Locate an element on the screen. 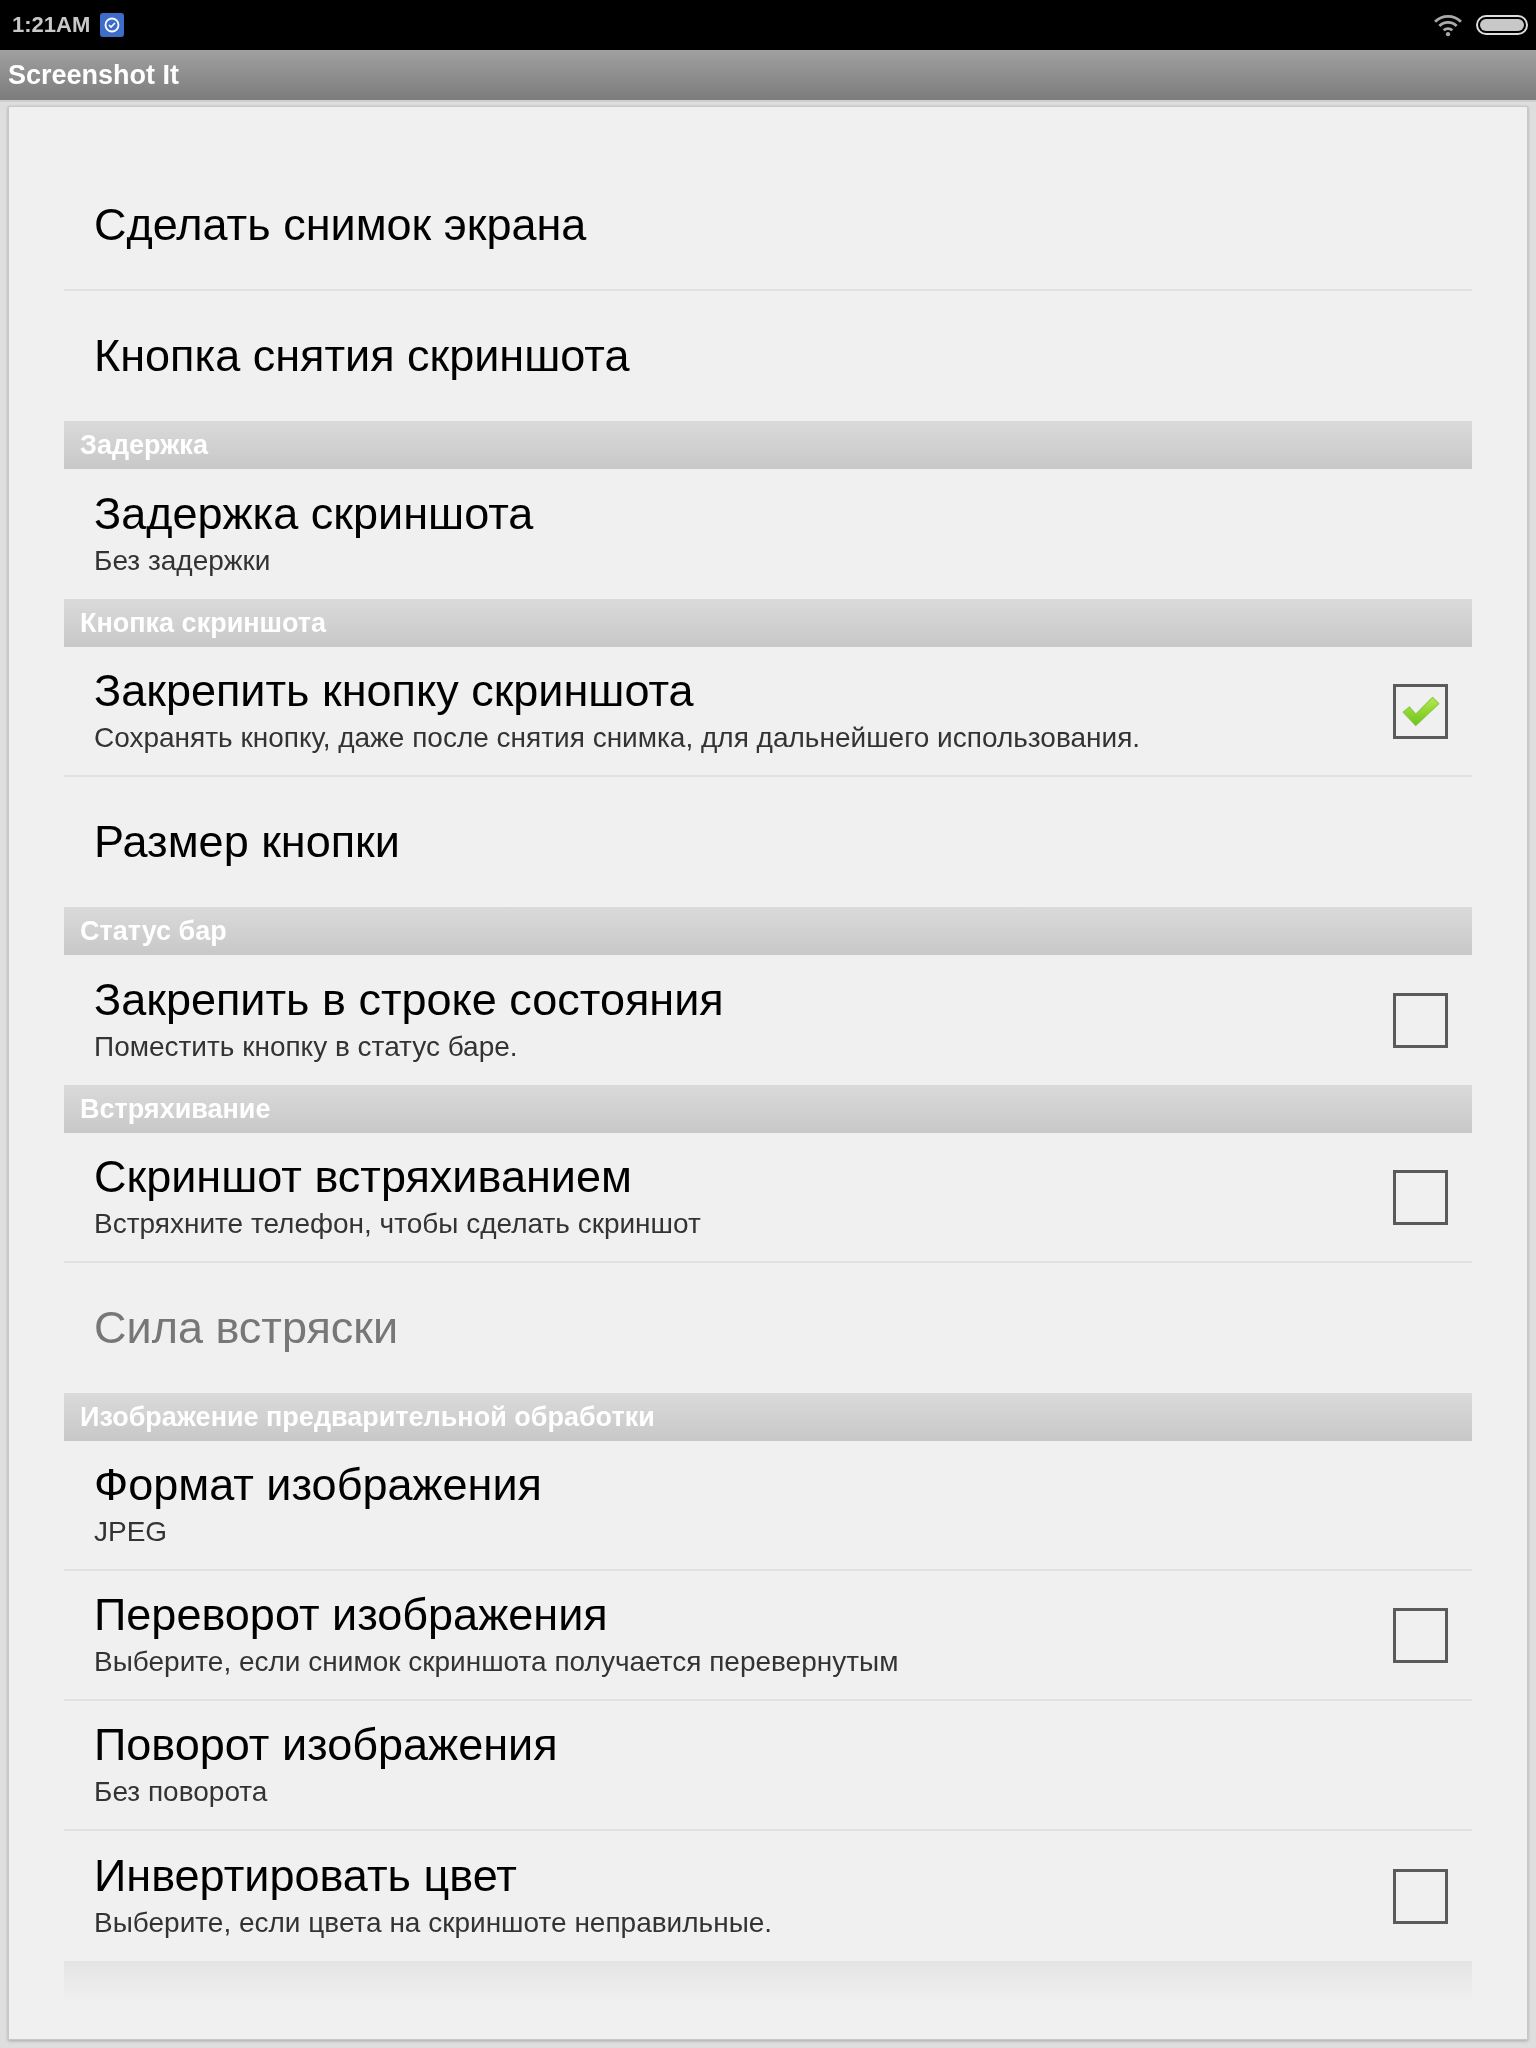  preference-summary: JPEG is located at coordinates (131, 1532).